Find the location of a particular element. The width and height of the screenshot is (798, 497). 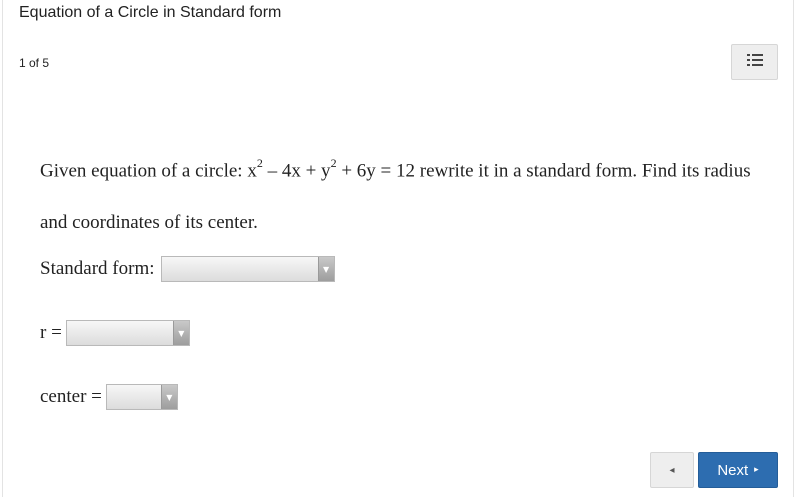

chevron-left-icon: ◂ is located at coordinates (672, 470).